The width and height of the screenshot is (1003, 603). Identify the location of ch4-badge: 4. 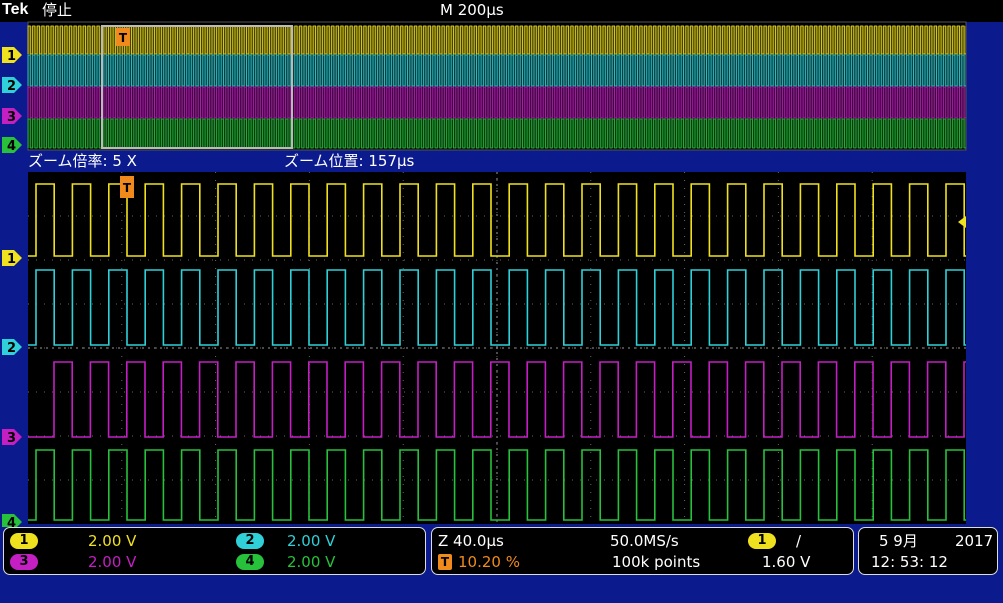
(250, 562).